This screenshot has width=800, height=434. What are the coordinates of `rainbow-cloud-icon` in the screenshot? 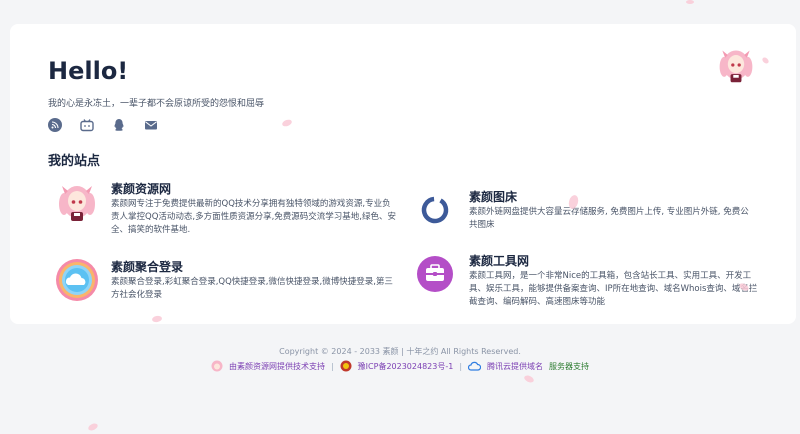 It's located at (77, 280).